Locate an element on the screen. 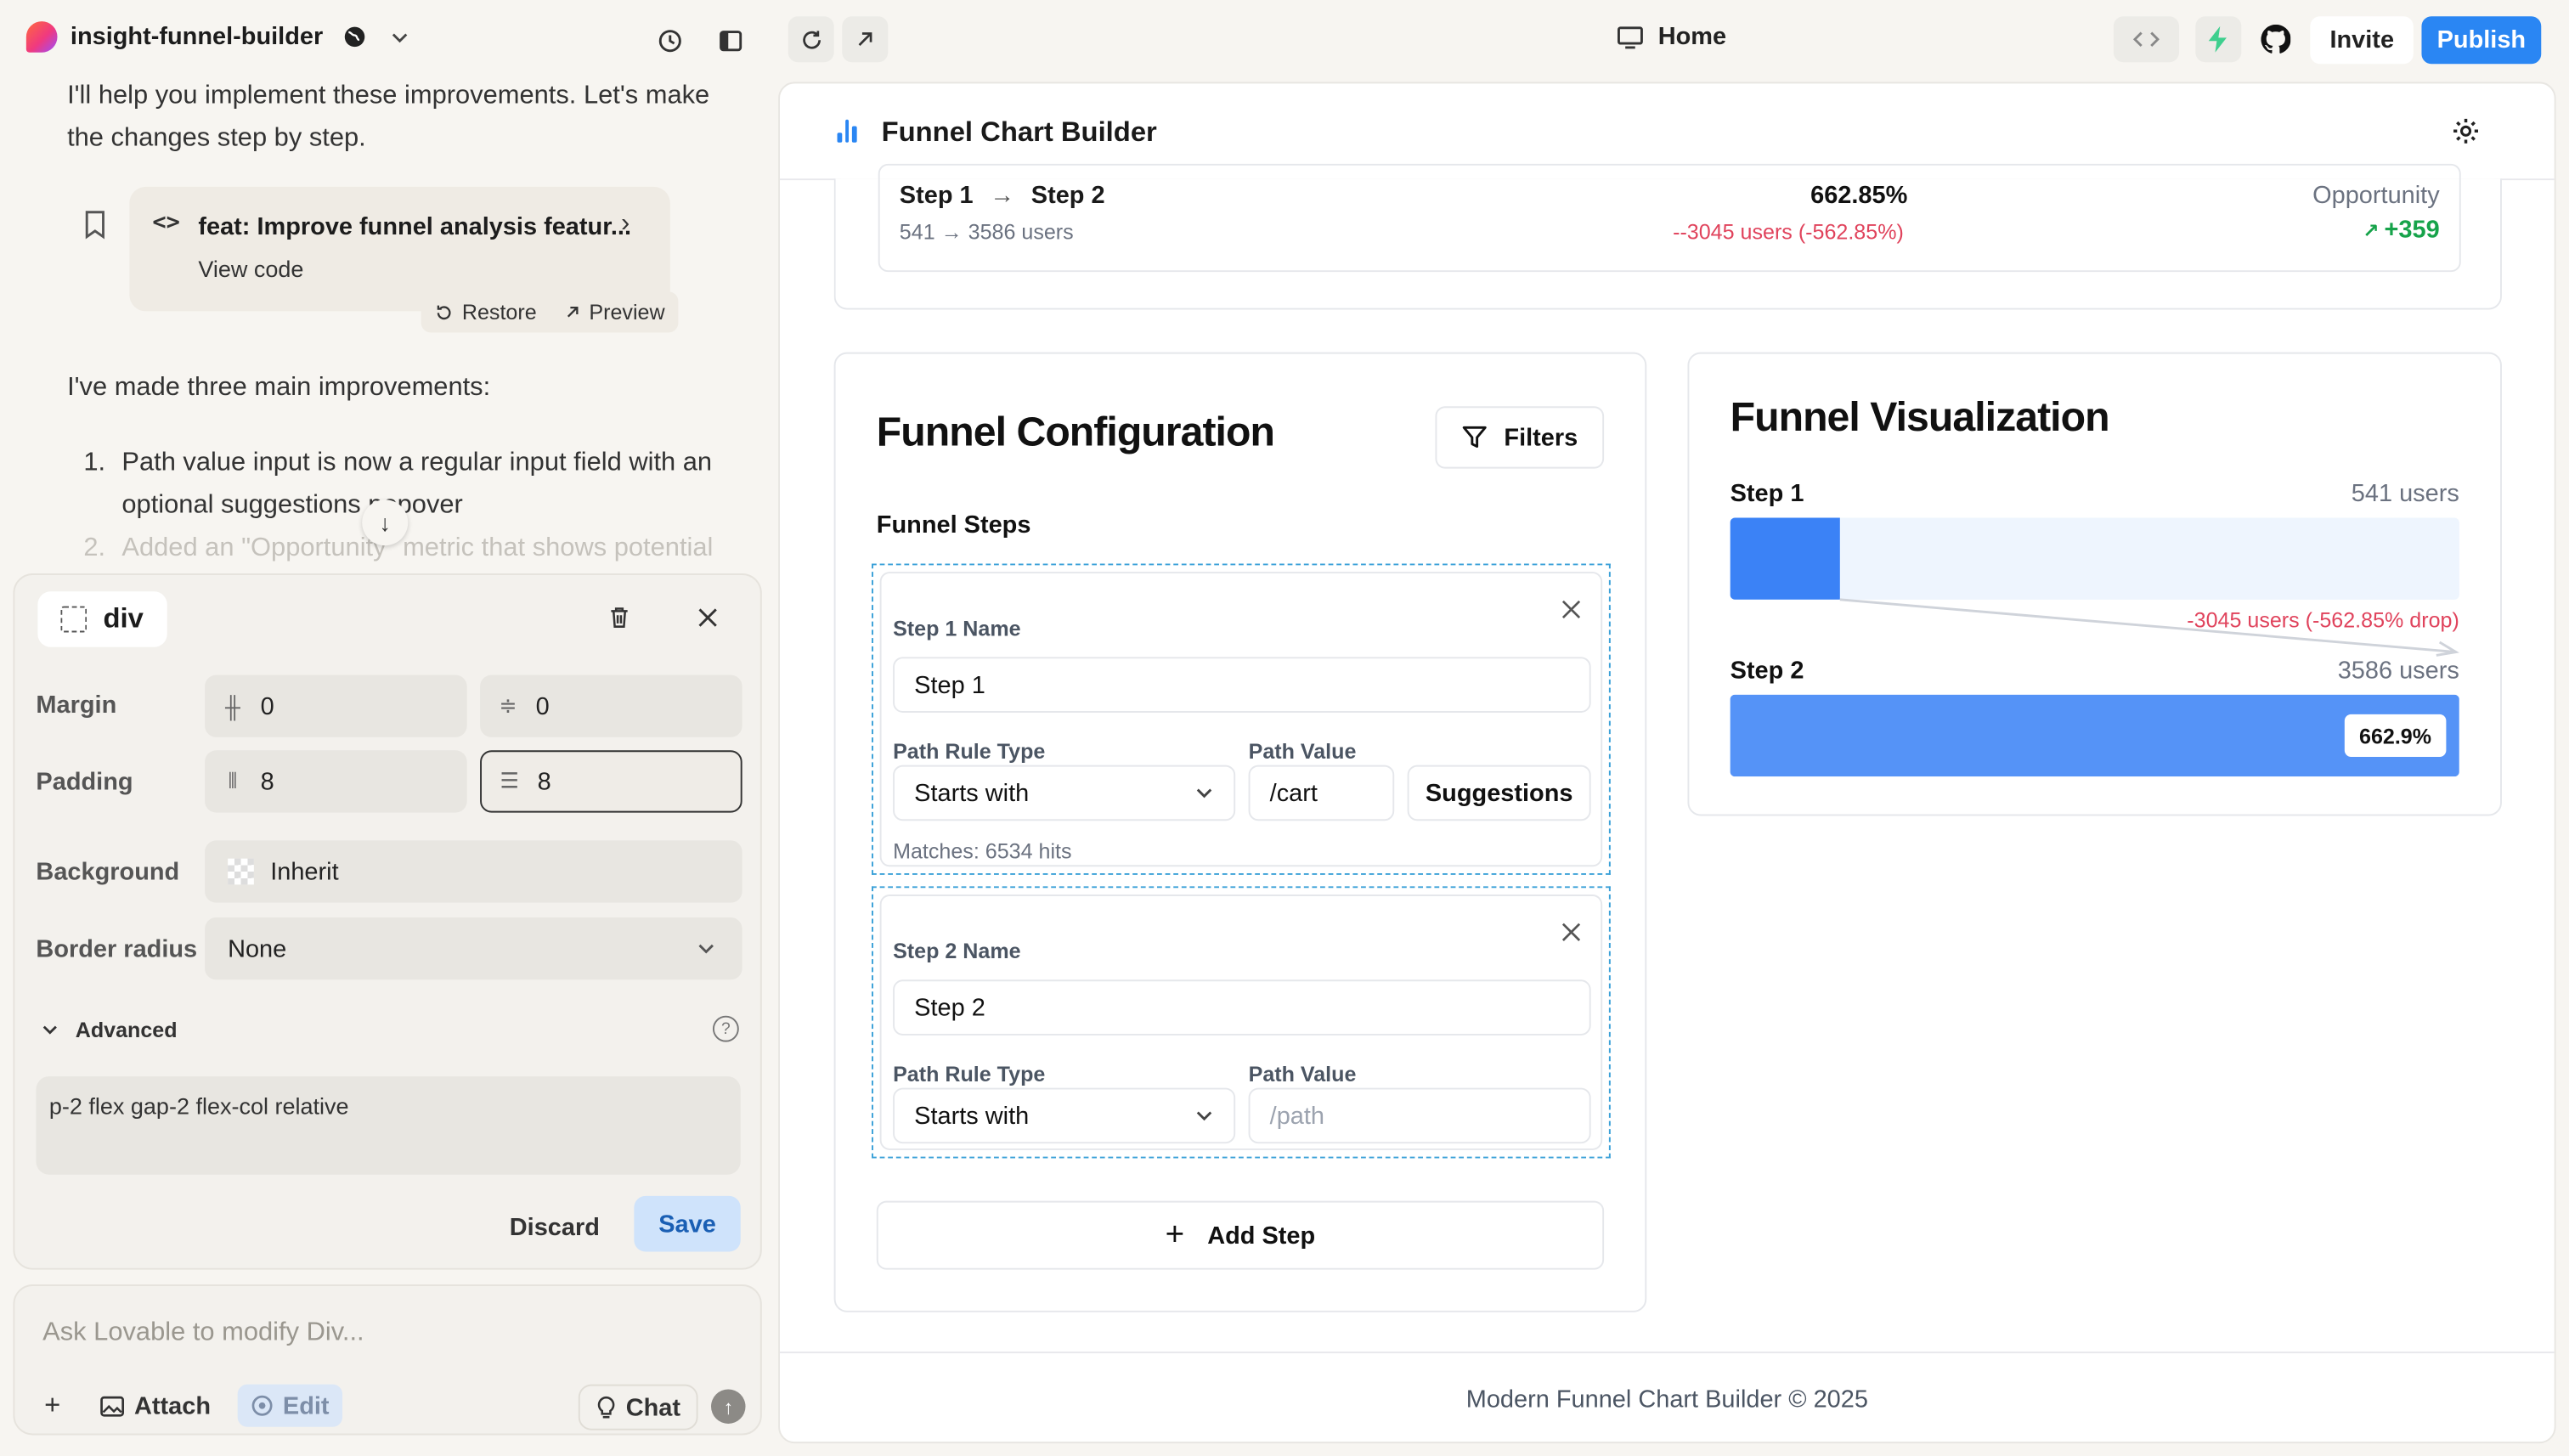 This screenshot has width=2569, height=1456. opportunity-value: ↗ +359 is located at coordinates (2401, 231).